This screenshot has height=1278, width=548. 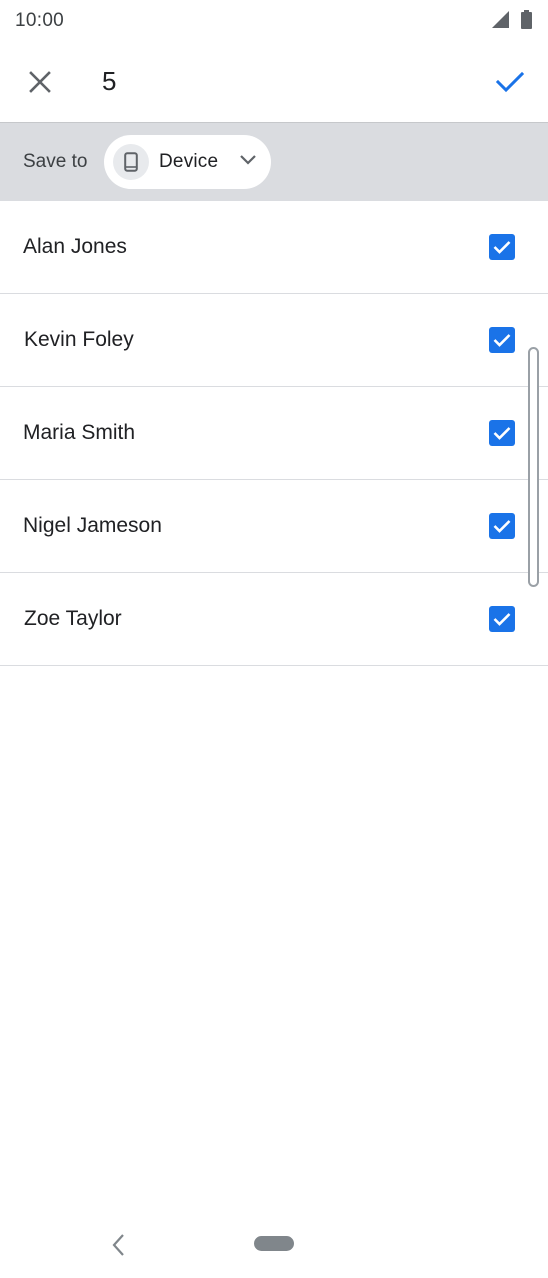 I want to click on status-bar: 10:00, so click(x=274, y=21).